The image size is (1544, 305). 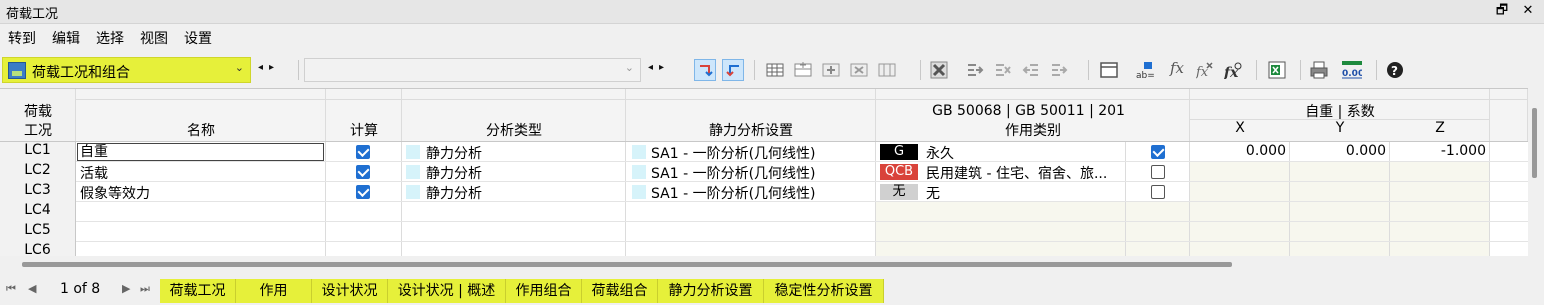 I want to click on next-table-icon: ▸, so click(x=274, y=67).